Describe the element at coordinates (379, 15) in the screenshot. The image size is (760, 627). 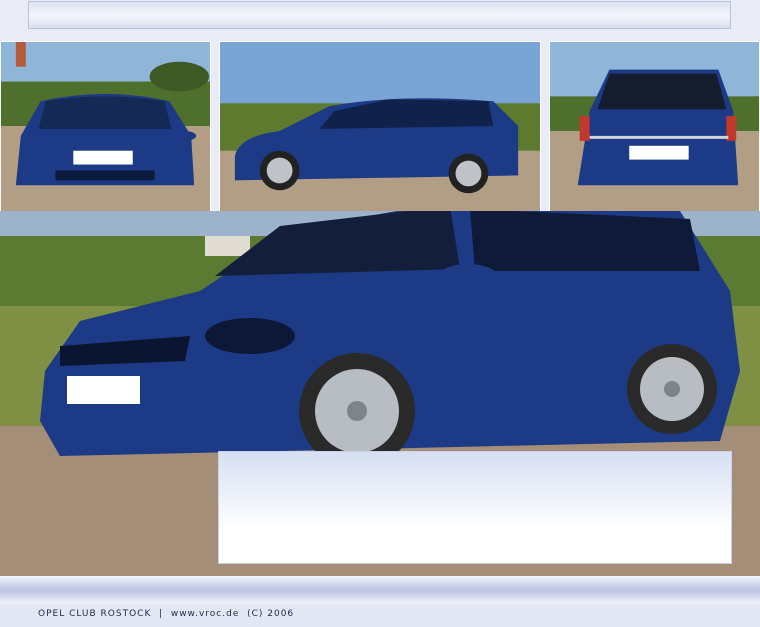
I see `header-bar` at that location.